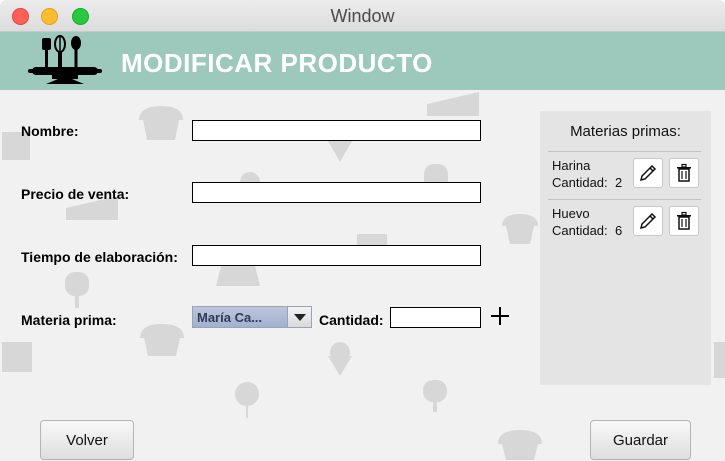 This screenshot has width=725, height=461. I want to click on lollipop-icon, so click(247, 400).